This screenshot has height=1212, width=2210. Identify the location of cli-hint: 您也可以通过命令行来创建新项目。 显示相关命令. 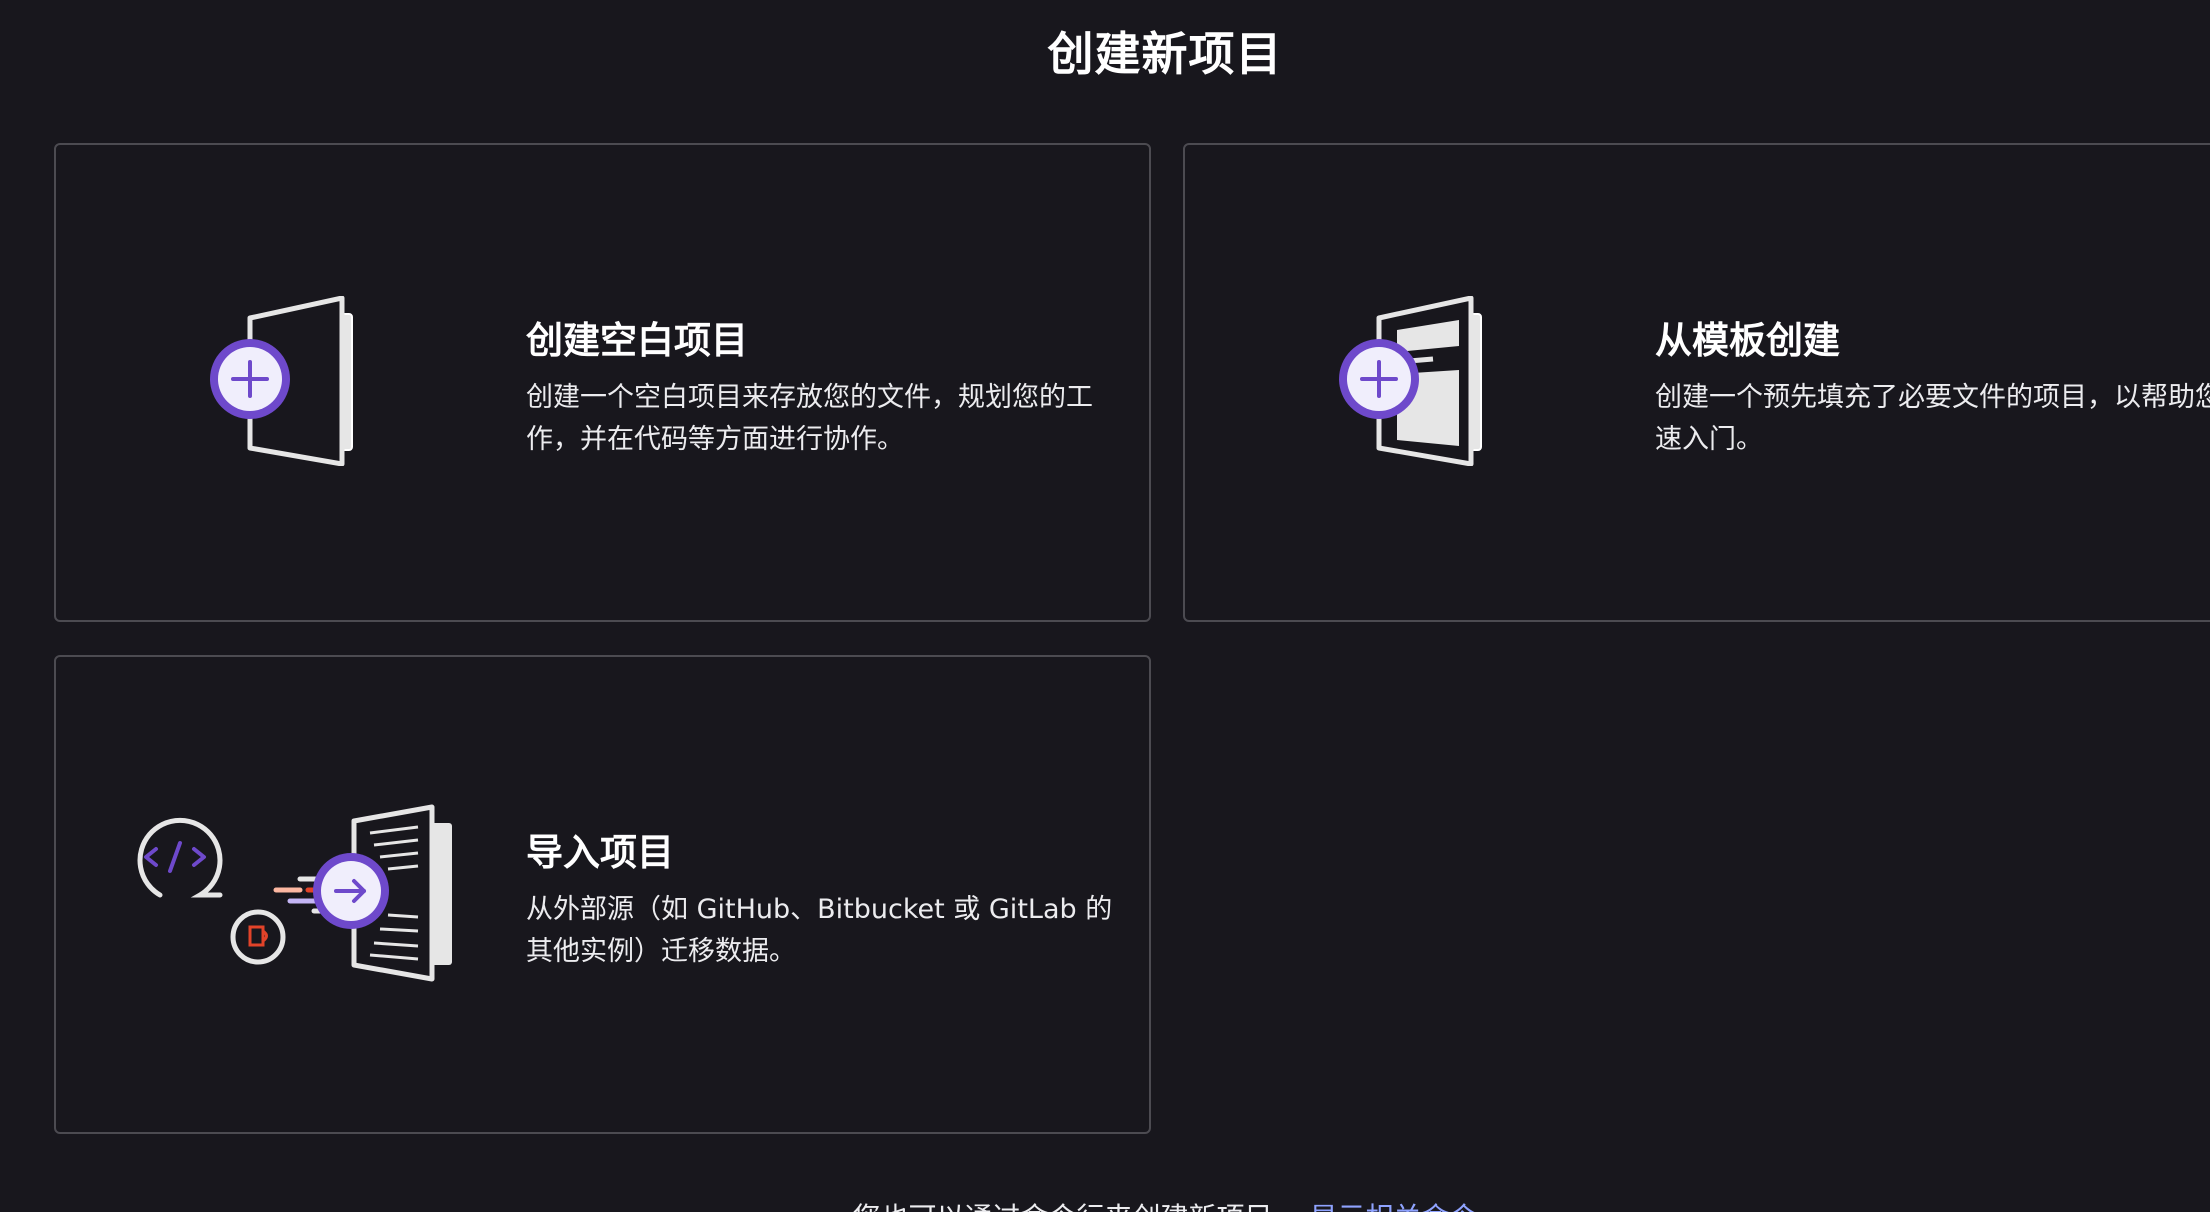
(1105, 1204).